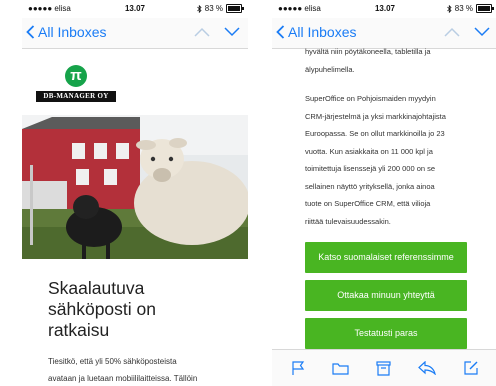  What do you see at coordinates (386, 333) in the screenshot?
I see `tested-best-button: Testatusti paras` at bounding box center [386, 333].